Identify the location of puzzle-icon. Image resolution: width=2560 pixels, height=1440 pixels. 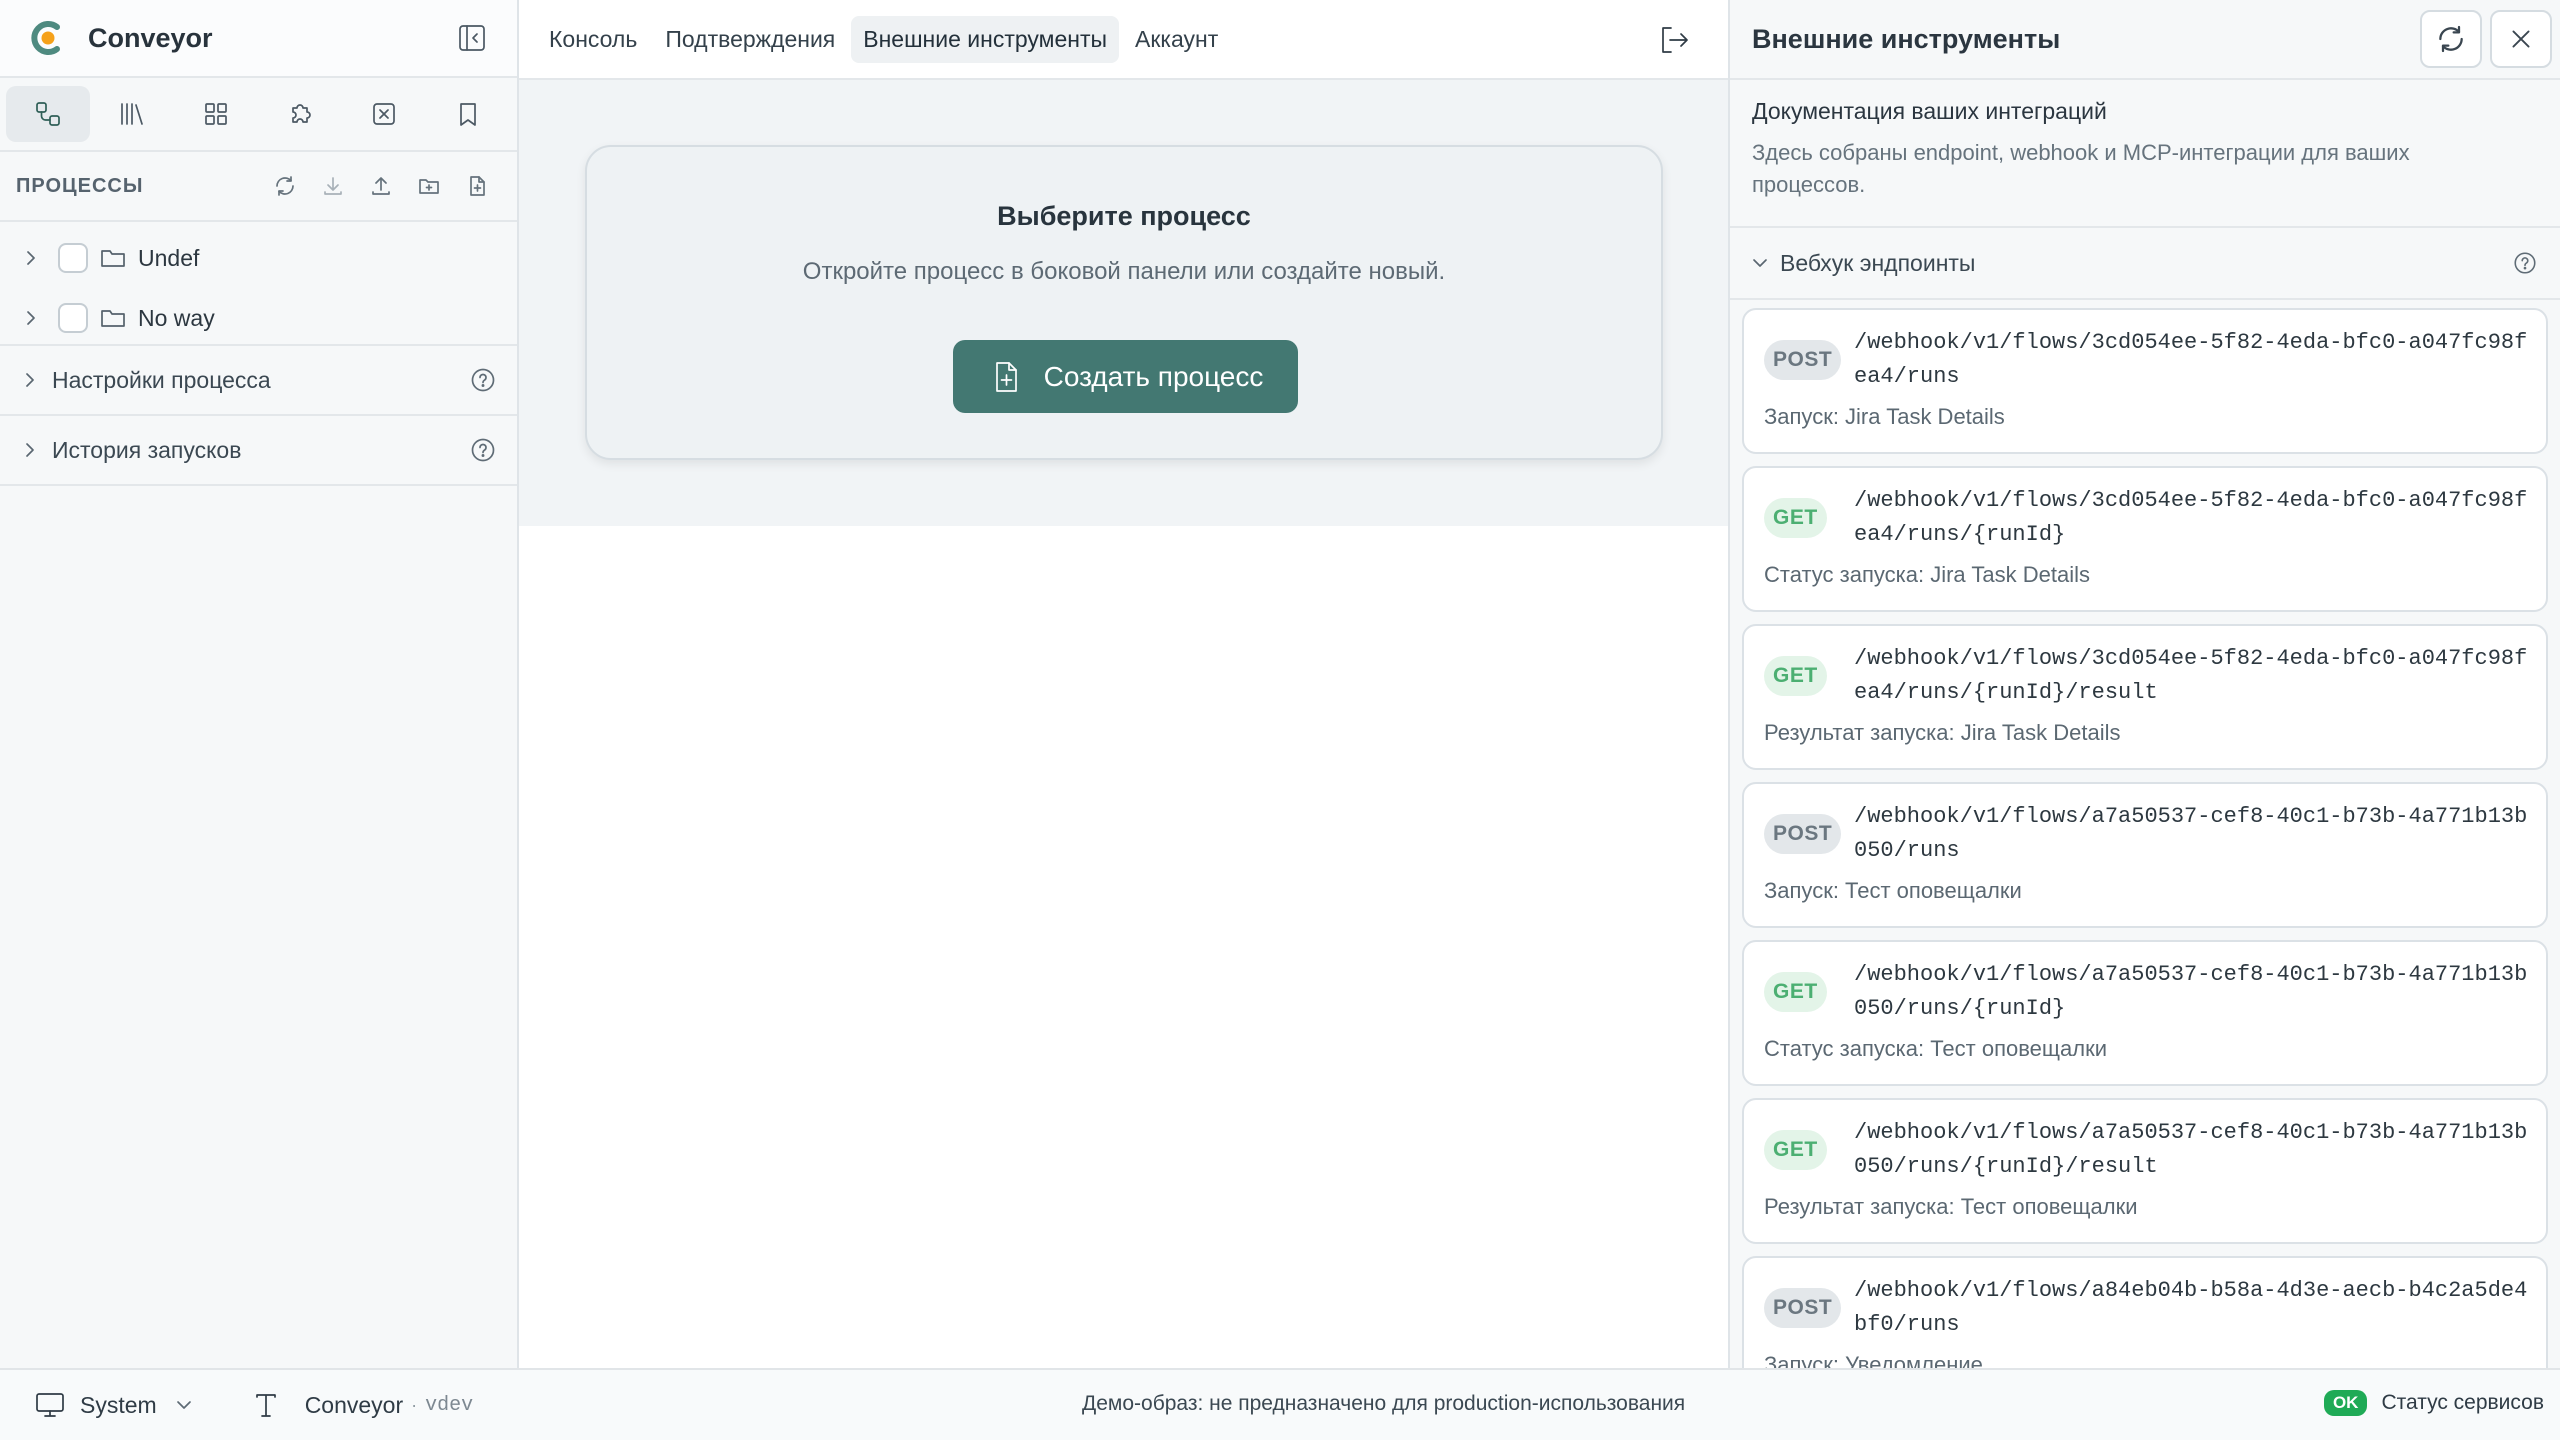
(301, 113).